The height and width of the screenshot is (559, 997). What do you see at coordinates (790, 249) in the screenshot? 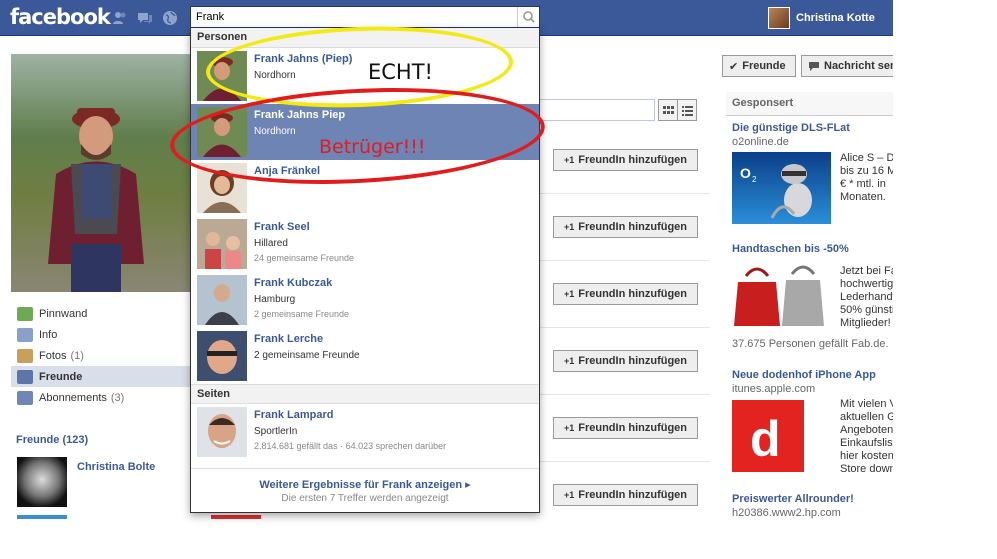
I see `ad-title: Handtaschen bis -50%` at bounding box center [790, 249].